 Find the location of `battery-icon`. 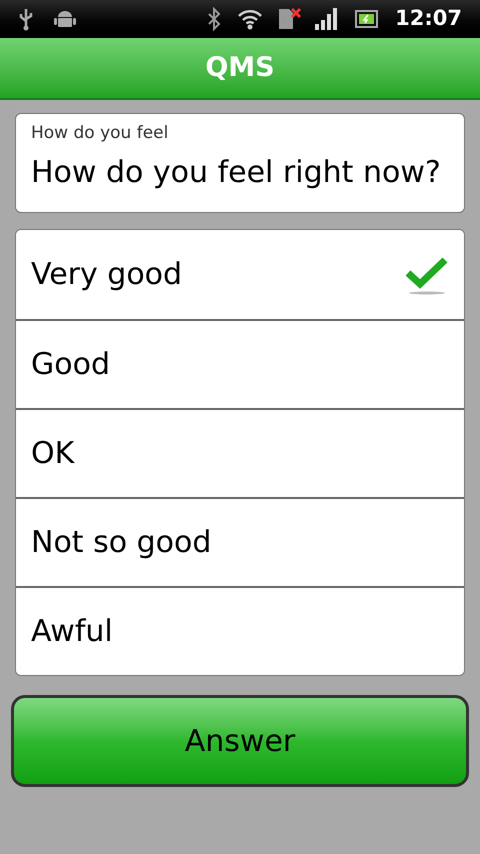

battery-icon is located at coordinates (367, 19).